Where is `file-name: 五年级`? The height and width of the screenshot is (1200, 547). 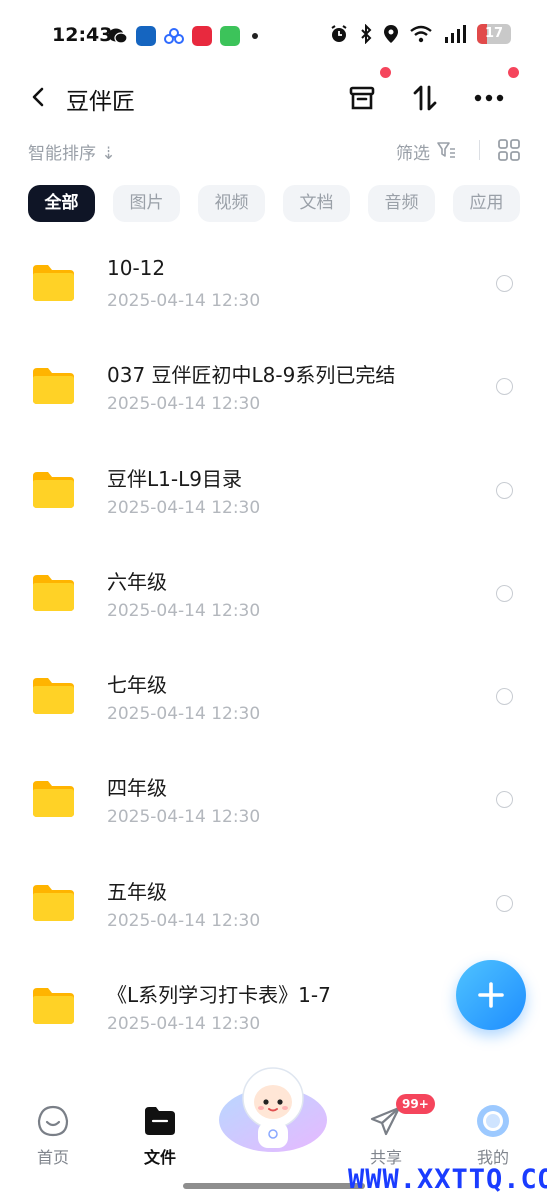
file-name: 五年级 is located at coordinates (137, 891).